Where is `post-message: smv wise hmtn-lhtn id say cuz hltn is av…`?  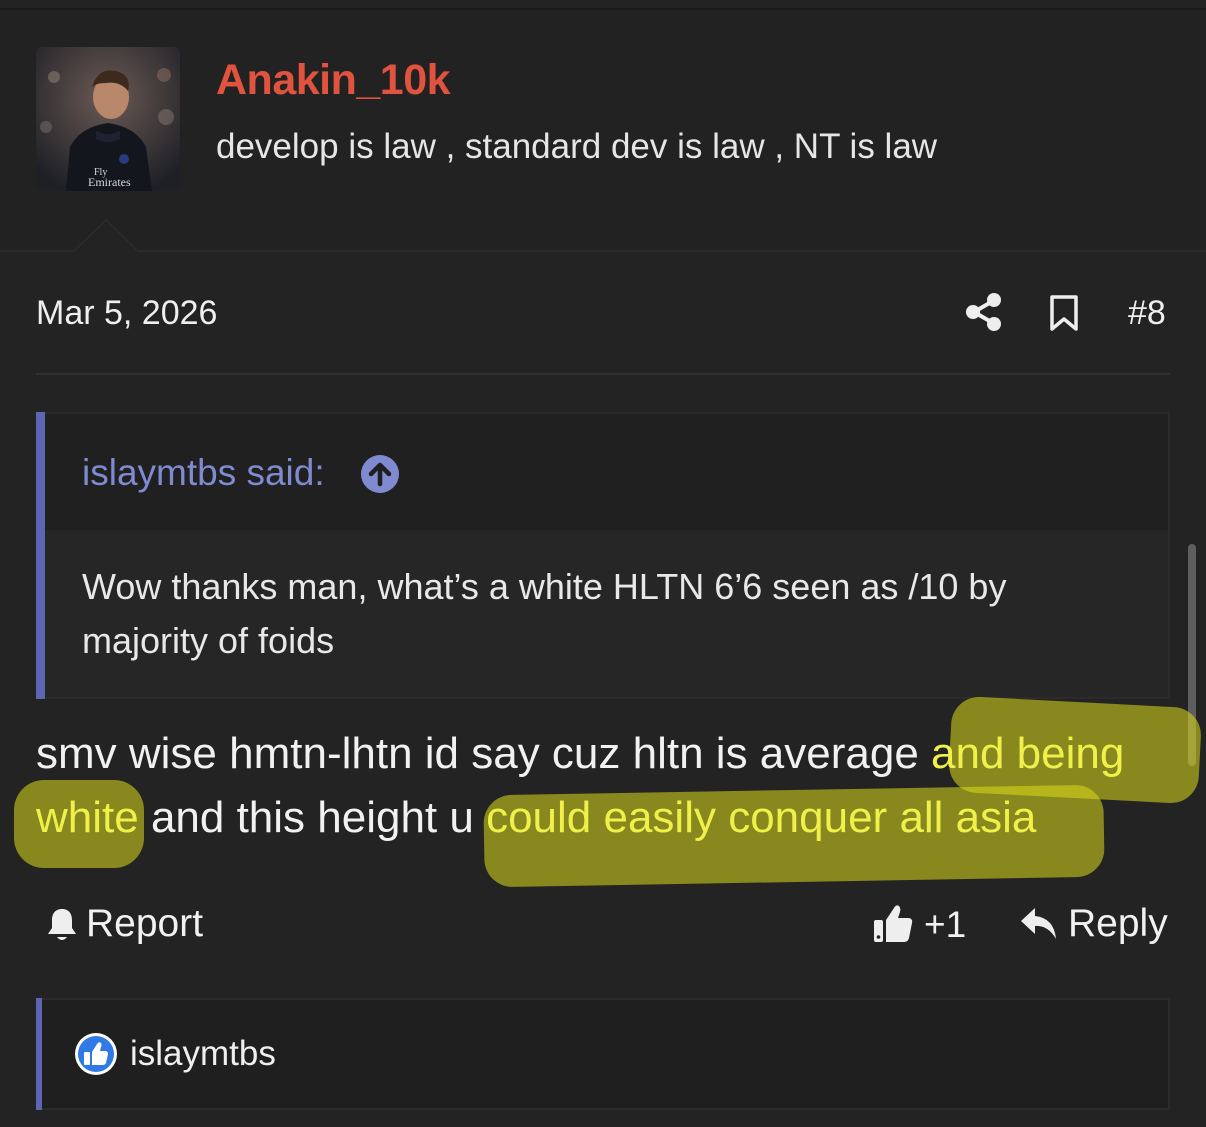 post-message: smv wise hmtn-lhtn id say cuz hltn is av… is located at coordinates (611, 786).